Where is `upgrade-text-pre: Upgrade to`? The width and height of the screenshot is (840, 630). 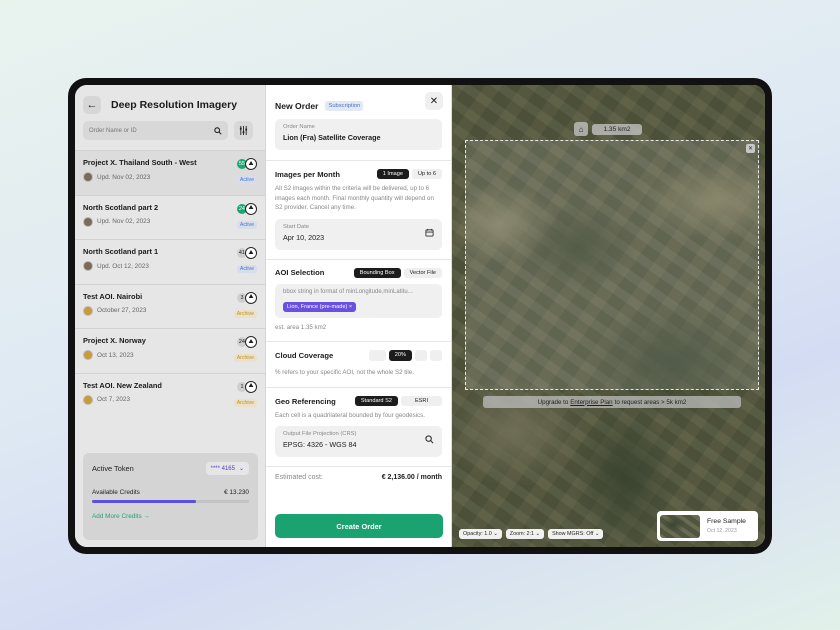
upgrade-text-pre: Upgrade to is located at coordinates (553, 402).